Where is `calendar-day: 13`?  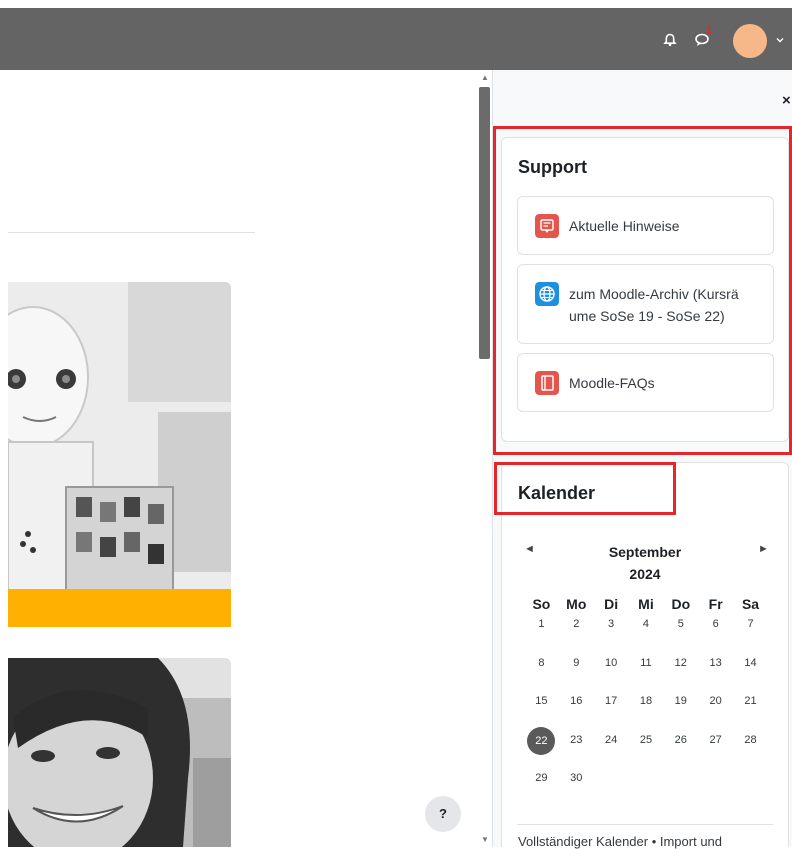 calendar-day: 13 is located at coordinates (715, 672).